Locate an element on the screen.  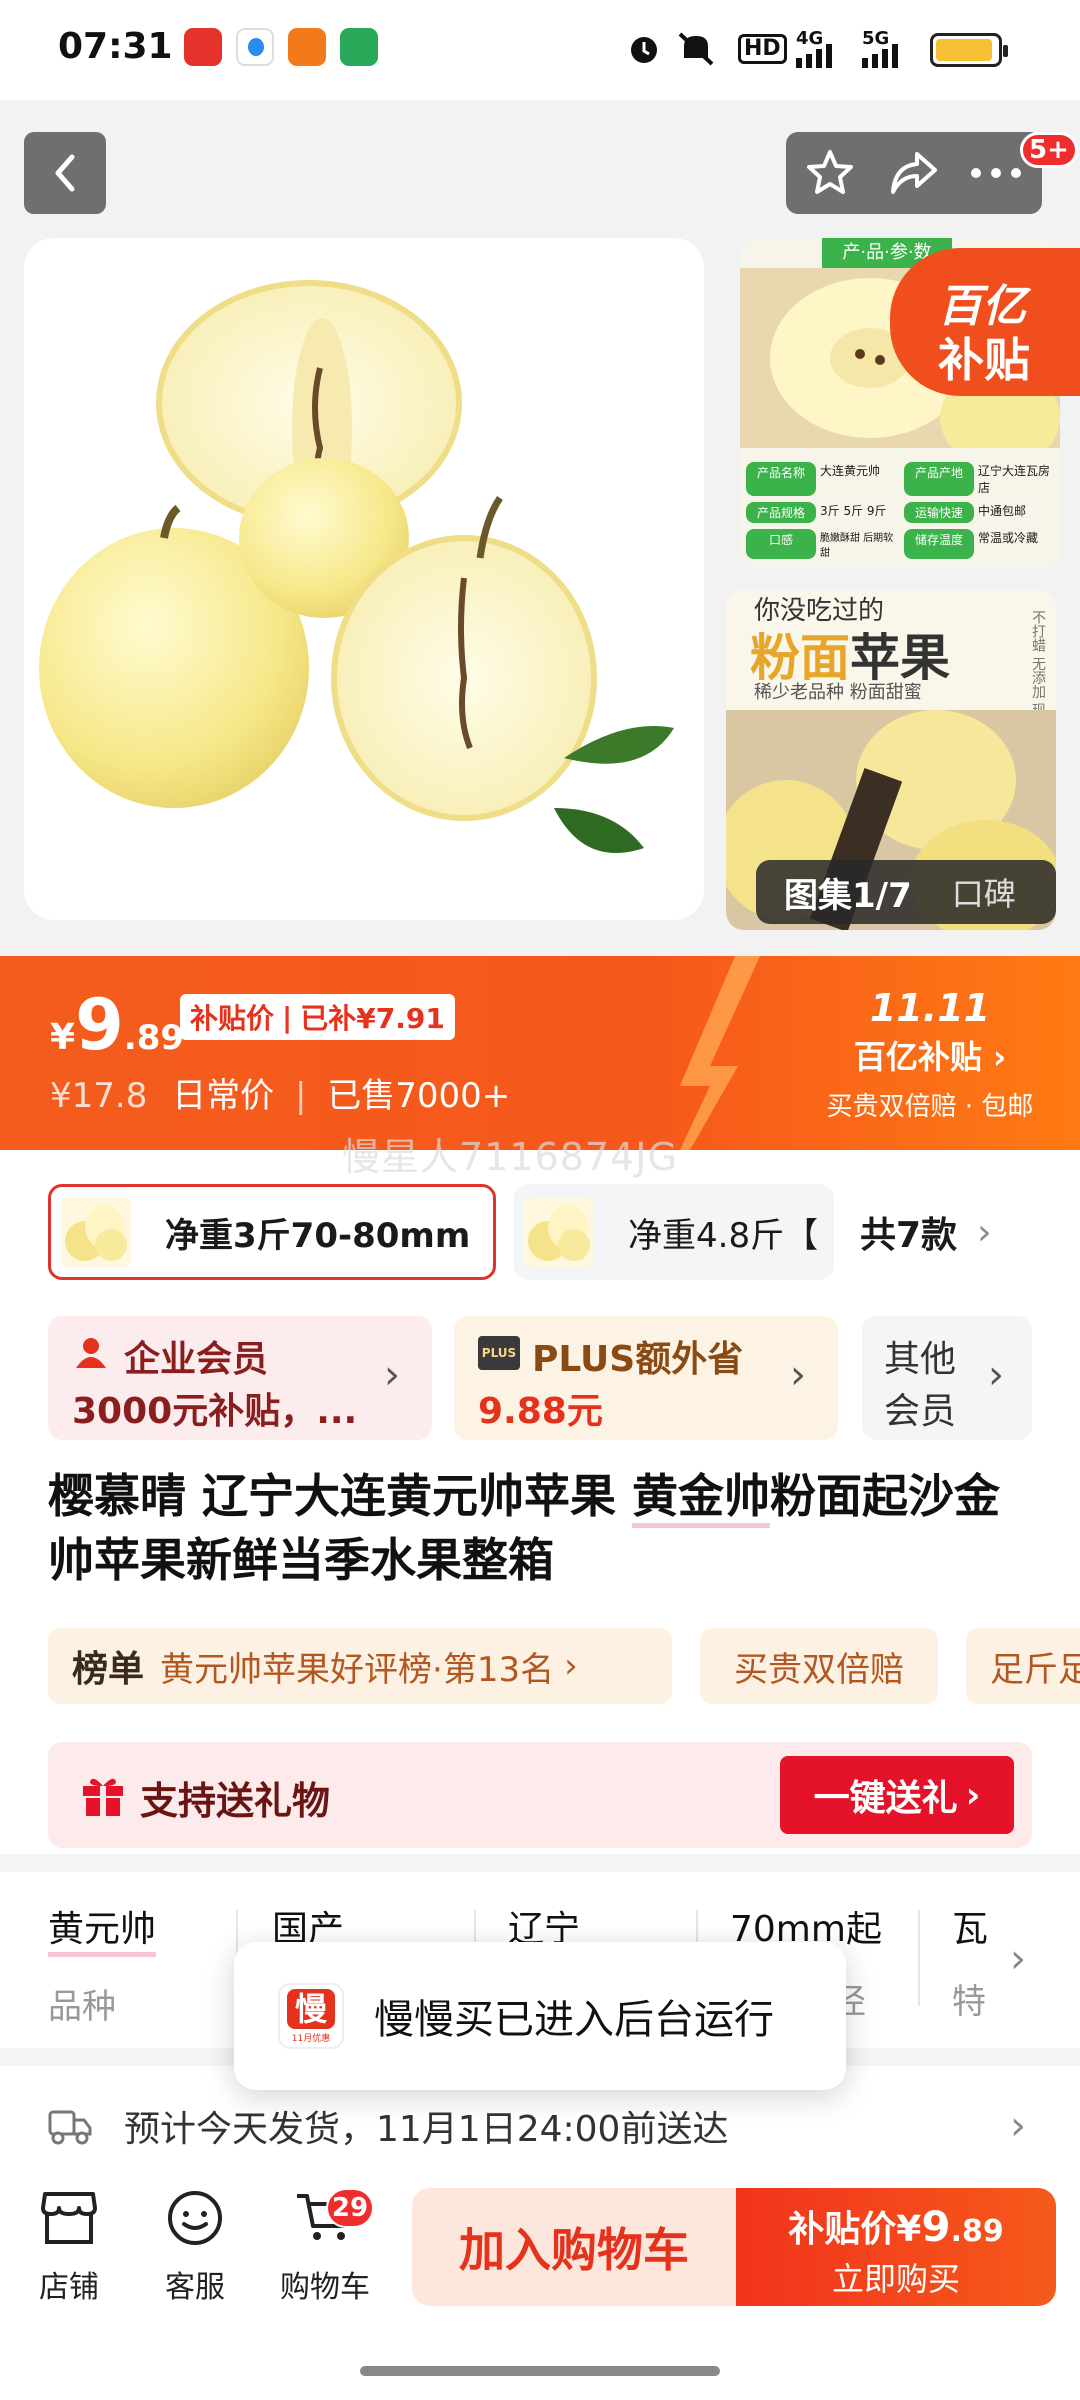
message-badge: 5+ is located at coordinates (1049, 150).